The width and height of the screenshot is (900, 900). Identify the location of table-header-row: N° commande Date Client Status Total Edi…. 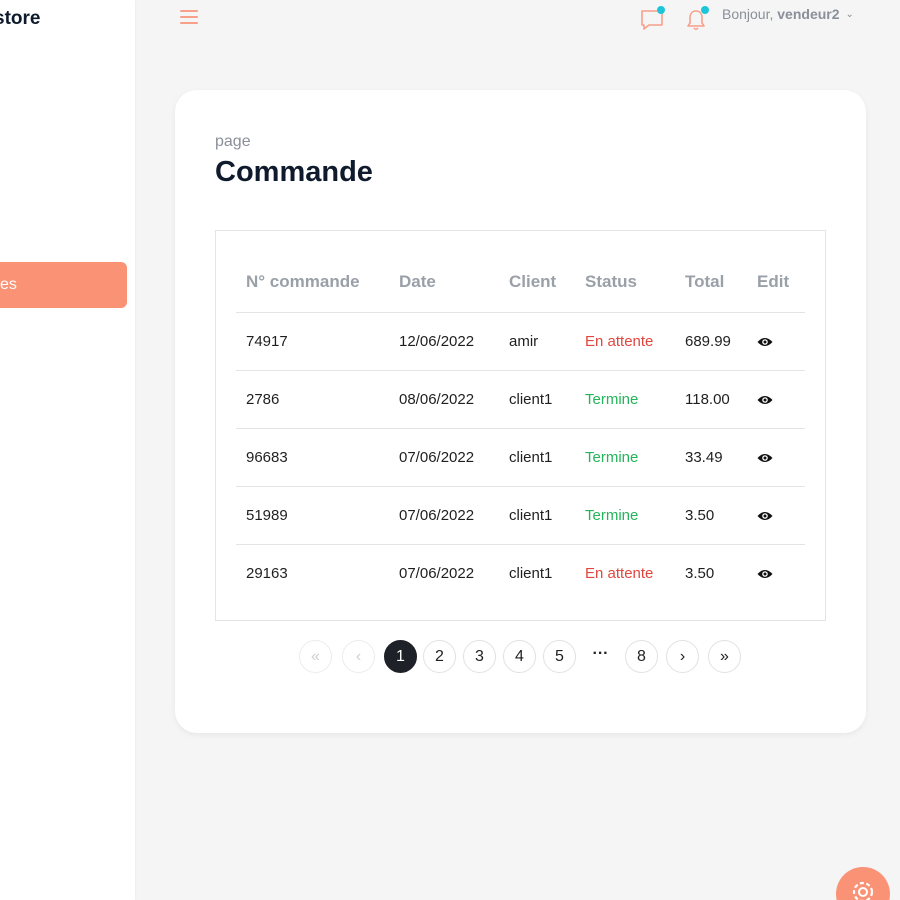
(520, 283).